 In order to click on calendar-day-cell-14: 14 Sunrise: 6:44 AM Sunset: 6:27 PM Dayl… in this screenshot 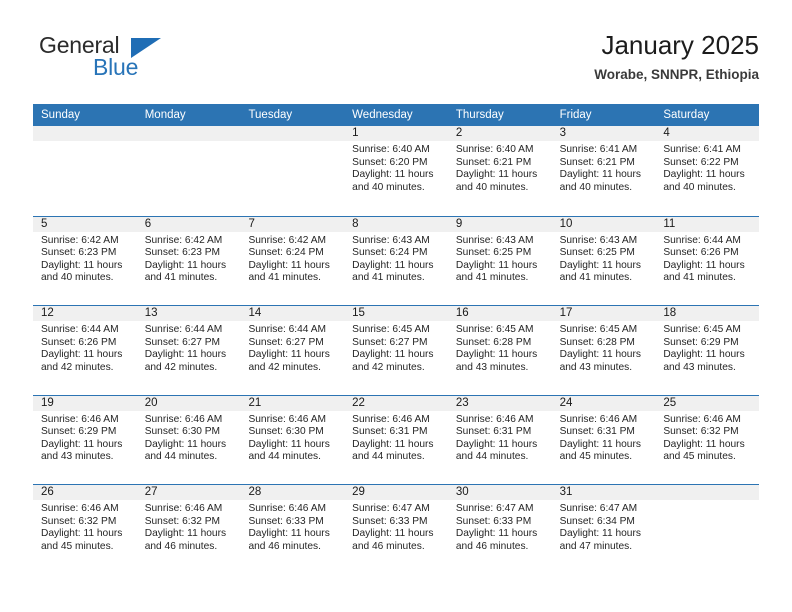, I will do `click(292, 350)`.